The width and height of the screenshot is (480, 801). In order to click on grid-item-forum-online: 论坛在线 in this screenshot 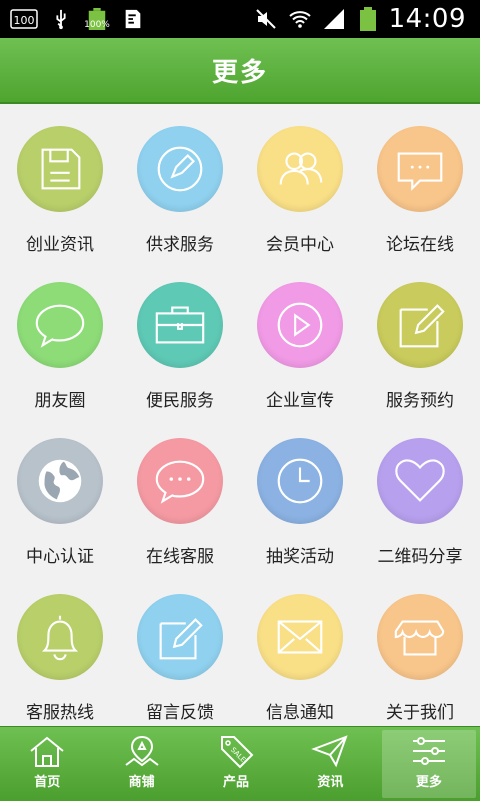, I will do `click(420, 182)`.